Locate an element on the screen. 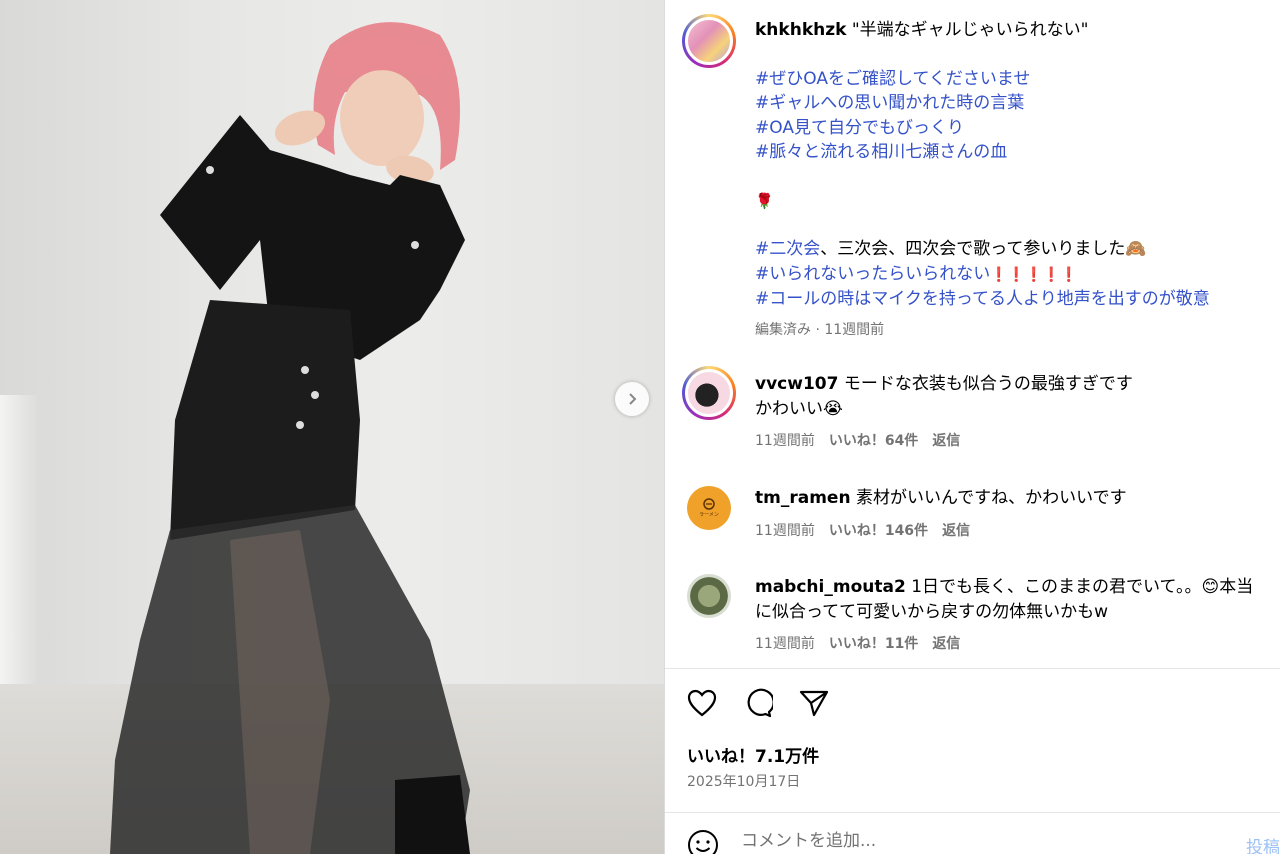  rose-emoji: 🌹 is located at coordinates (764, 200).